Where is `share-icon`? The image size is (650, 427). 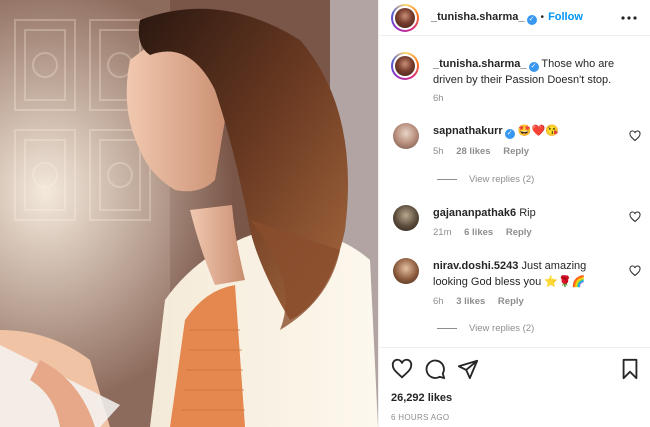
share-icon is located at coordinates (468, 369).